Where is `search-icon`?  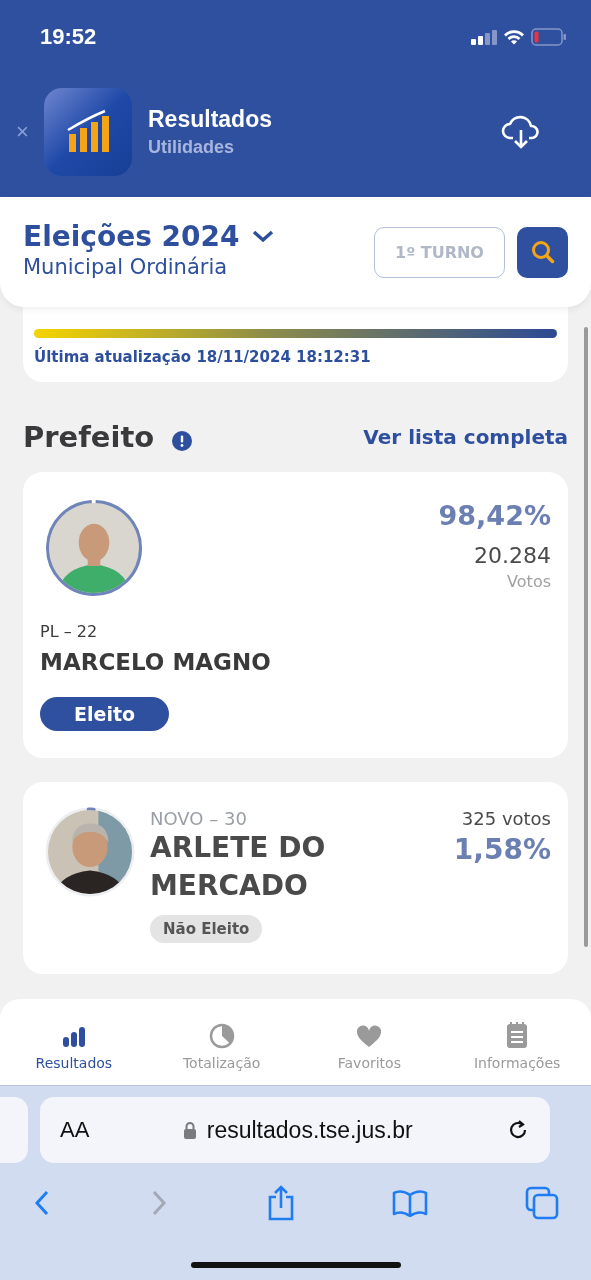
search-icon is located at coordinates (542, 252).